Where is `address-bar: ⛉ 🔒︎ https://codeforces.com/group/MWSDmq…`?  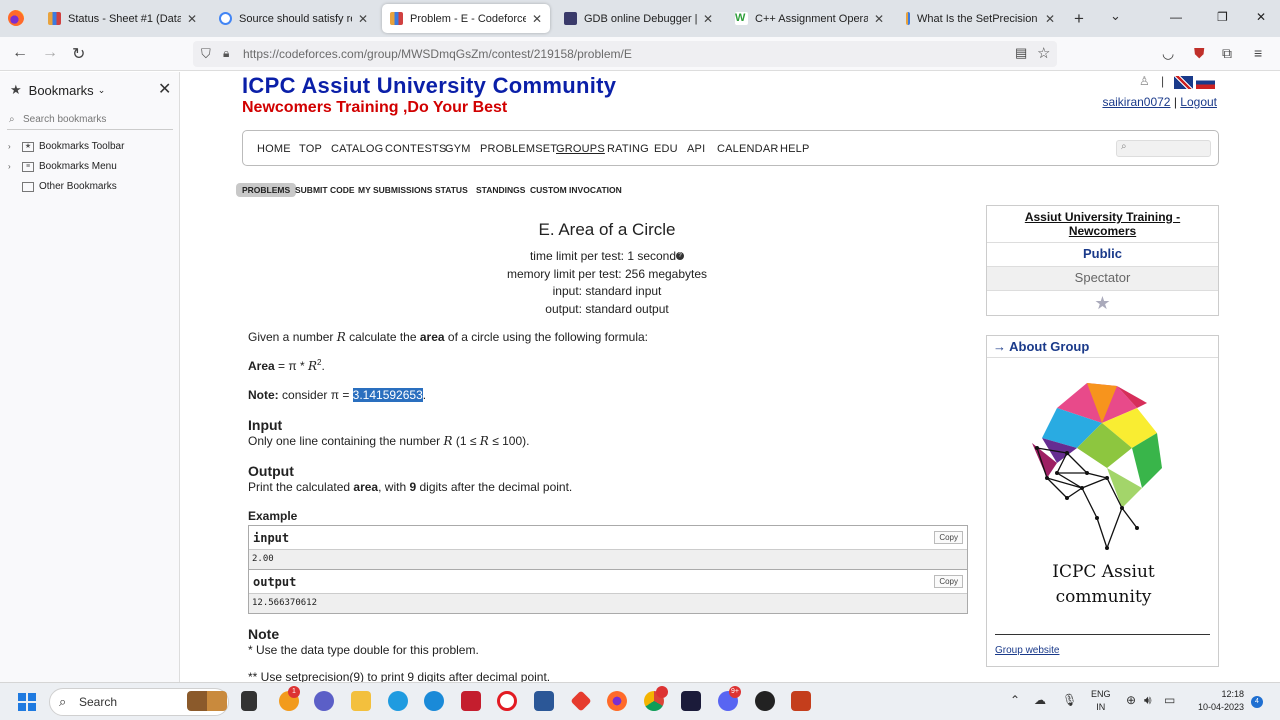 address-bar: ⛉ 🔒︎ https://codeforces.com/group/MWSDmq… is located at coordinates (625, 54).